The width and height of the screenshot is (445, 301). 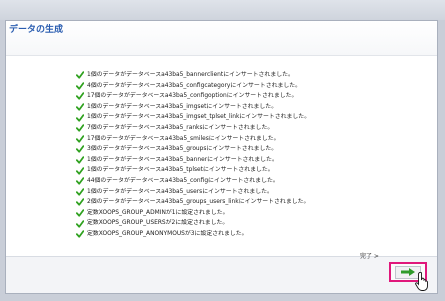 What do you see at coordinates (221, 274) in the screenshot?
I see `panel-footer` at bounding box center [221, 274].